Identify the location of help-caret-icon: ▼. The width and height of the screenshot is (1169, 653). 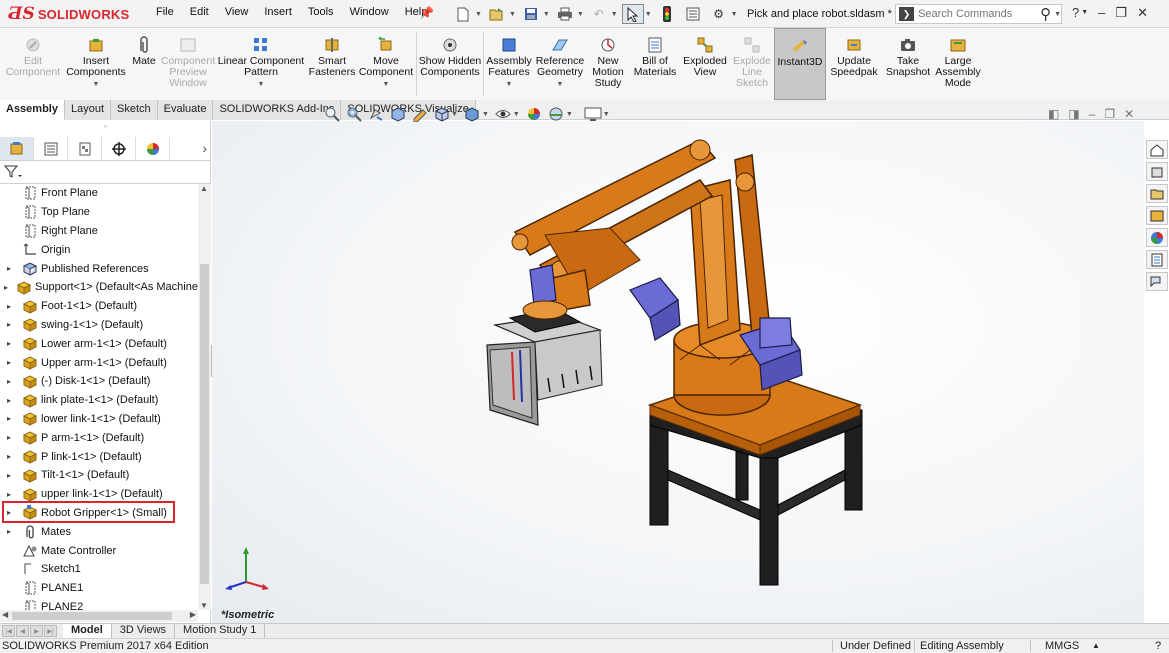
(1084, 15).